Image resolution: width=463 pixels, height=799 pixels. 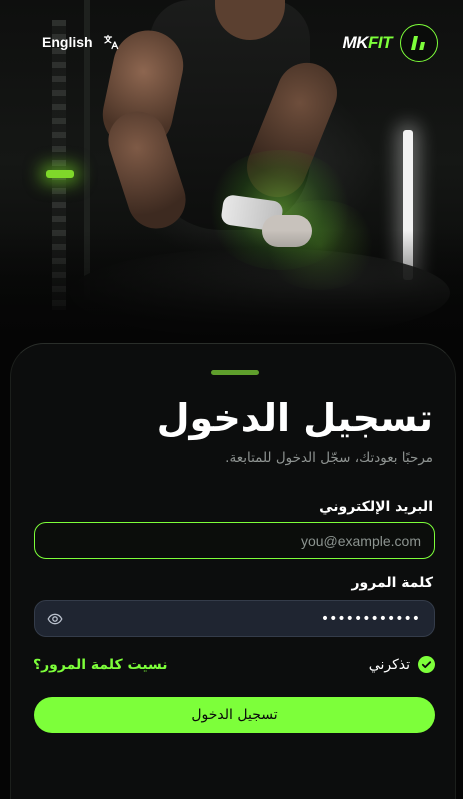 What do you see at coordinates (389, 664) in the screenshot?
I see `remember-me-label: تذكرني` at bounding box center [389, 664].